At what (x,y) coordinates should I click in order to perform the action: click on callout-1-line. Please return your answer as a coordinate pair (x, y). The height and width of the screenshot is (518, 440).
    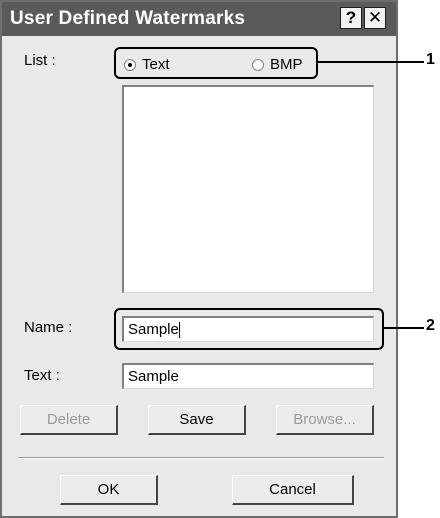
    Looking at the image, I should click on (371, 62).